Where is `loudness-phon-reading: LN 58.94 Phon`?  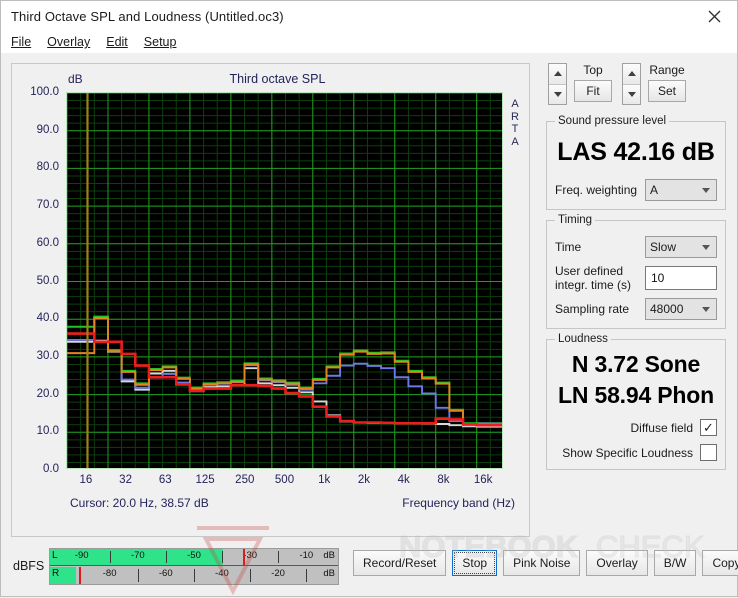
loudness-phon-reading: LN 58.94 Phon is located at coordinates (636, 395).